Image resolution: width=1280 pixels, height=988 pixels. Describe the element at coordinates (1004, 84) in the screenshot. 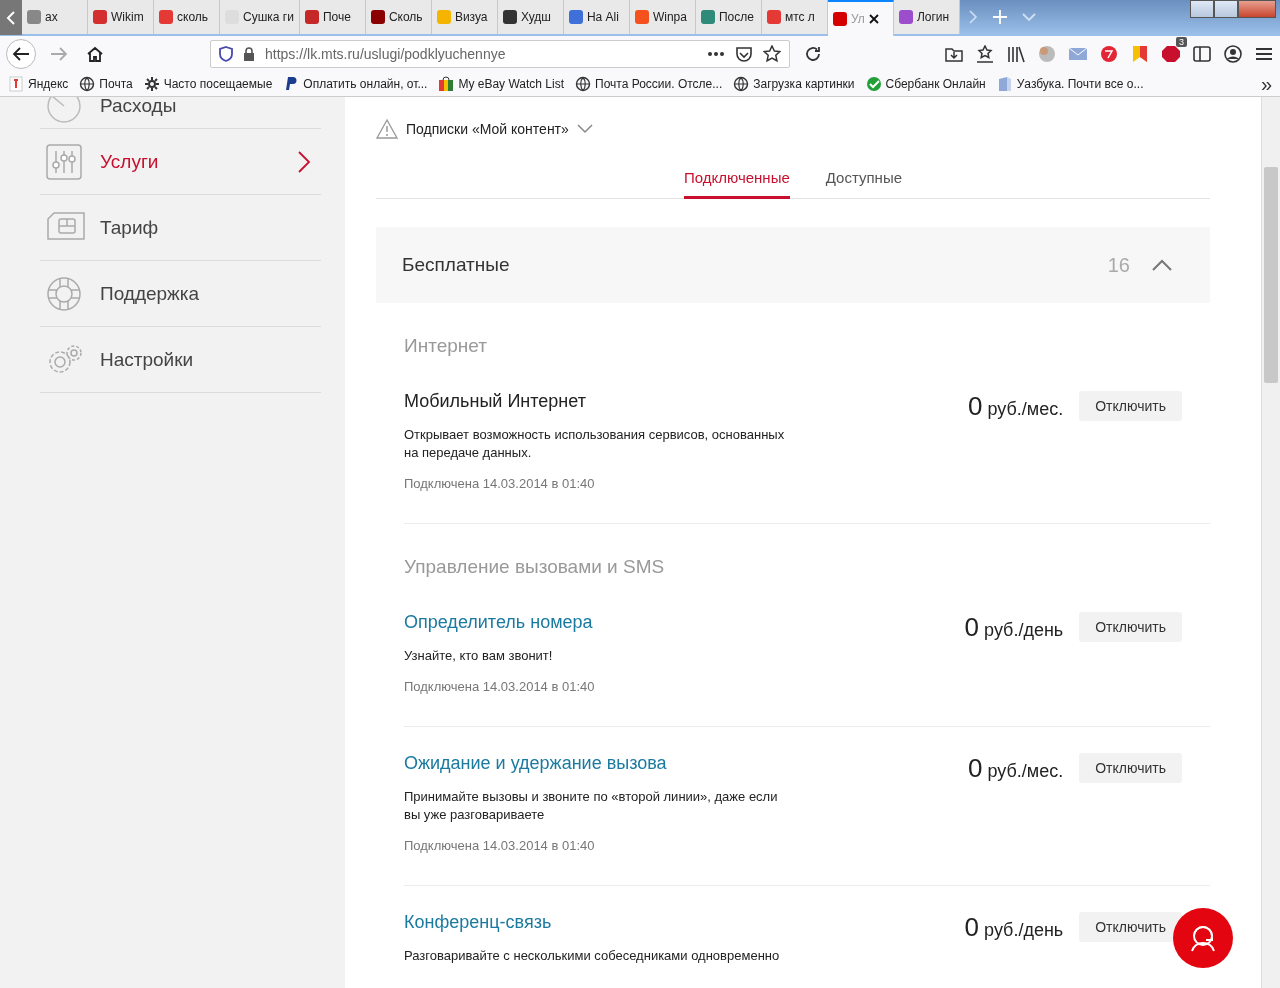

I see `document-icon` at that location.